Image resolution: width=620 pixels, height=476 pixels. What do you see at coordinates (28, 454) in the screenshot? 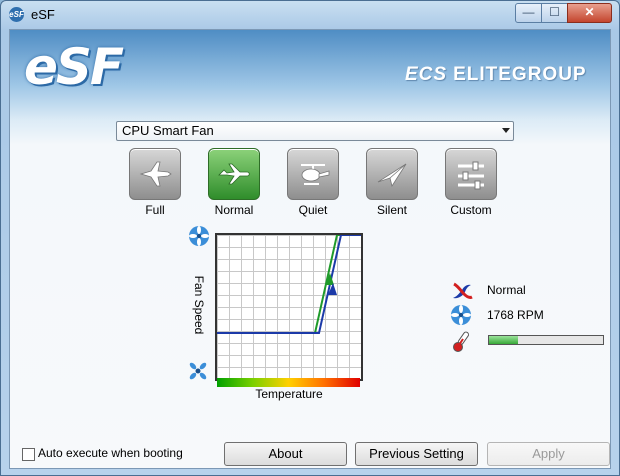
I see `auto-execute-checkbox` at bounding box center [28, 454].